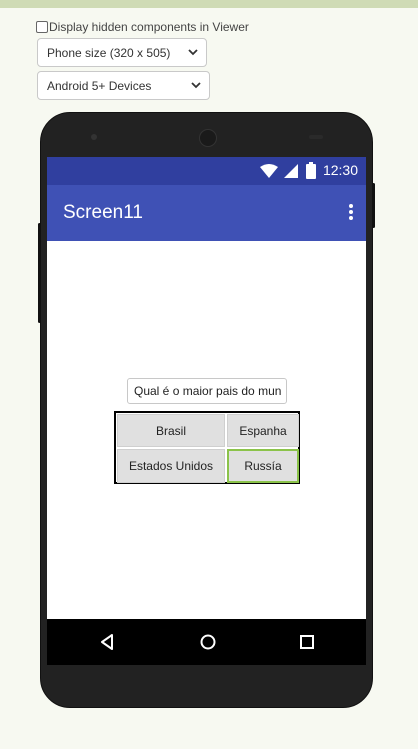 The height and width of the screenshot is (749, 418). What do you see at coordinates (340, 170) in the screenshot?
I see `status-time: 12:30` at bounding box center [340, 170].